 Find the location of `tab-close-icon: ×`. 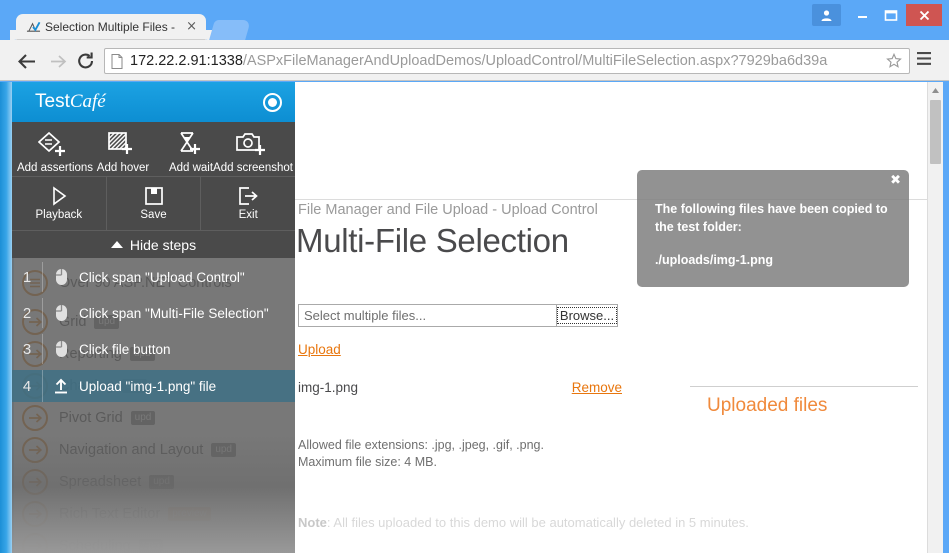

tab-close-icon: × is located at coordinates (191, 27).